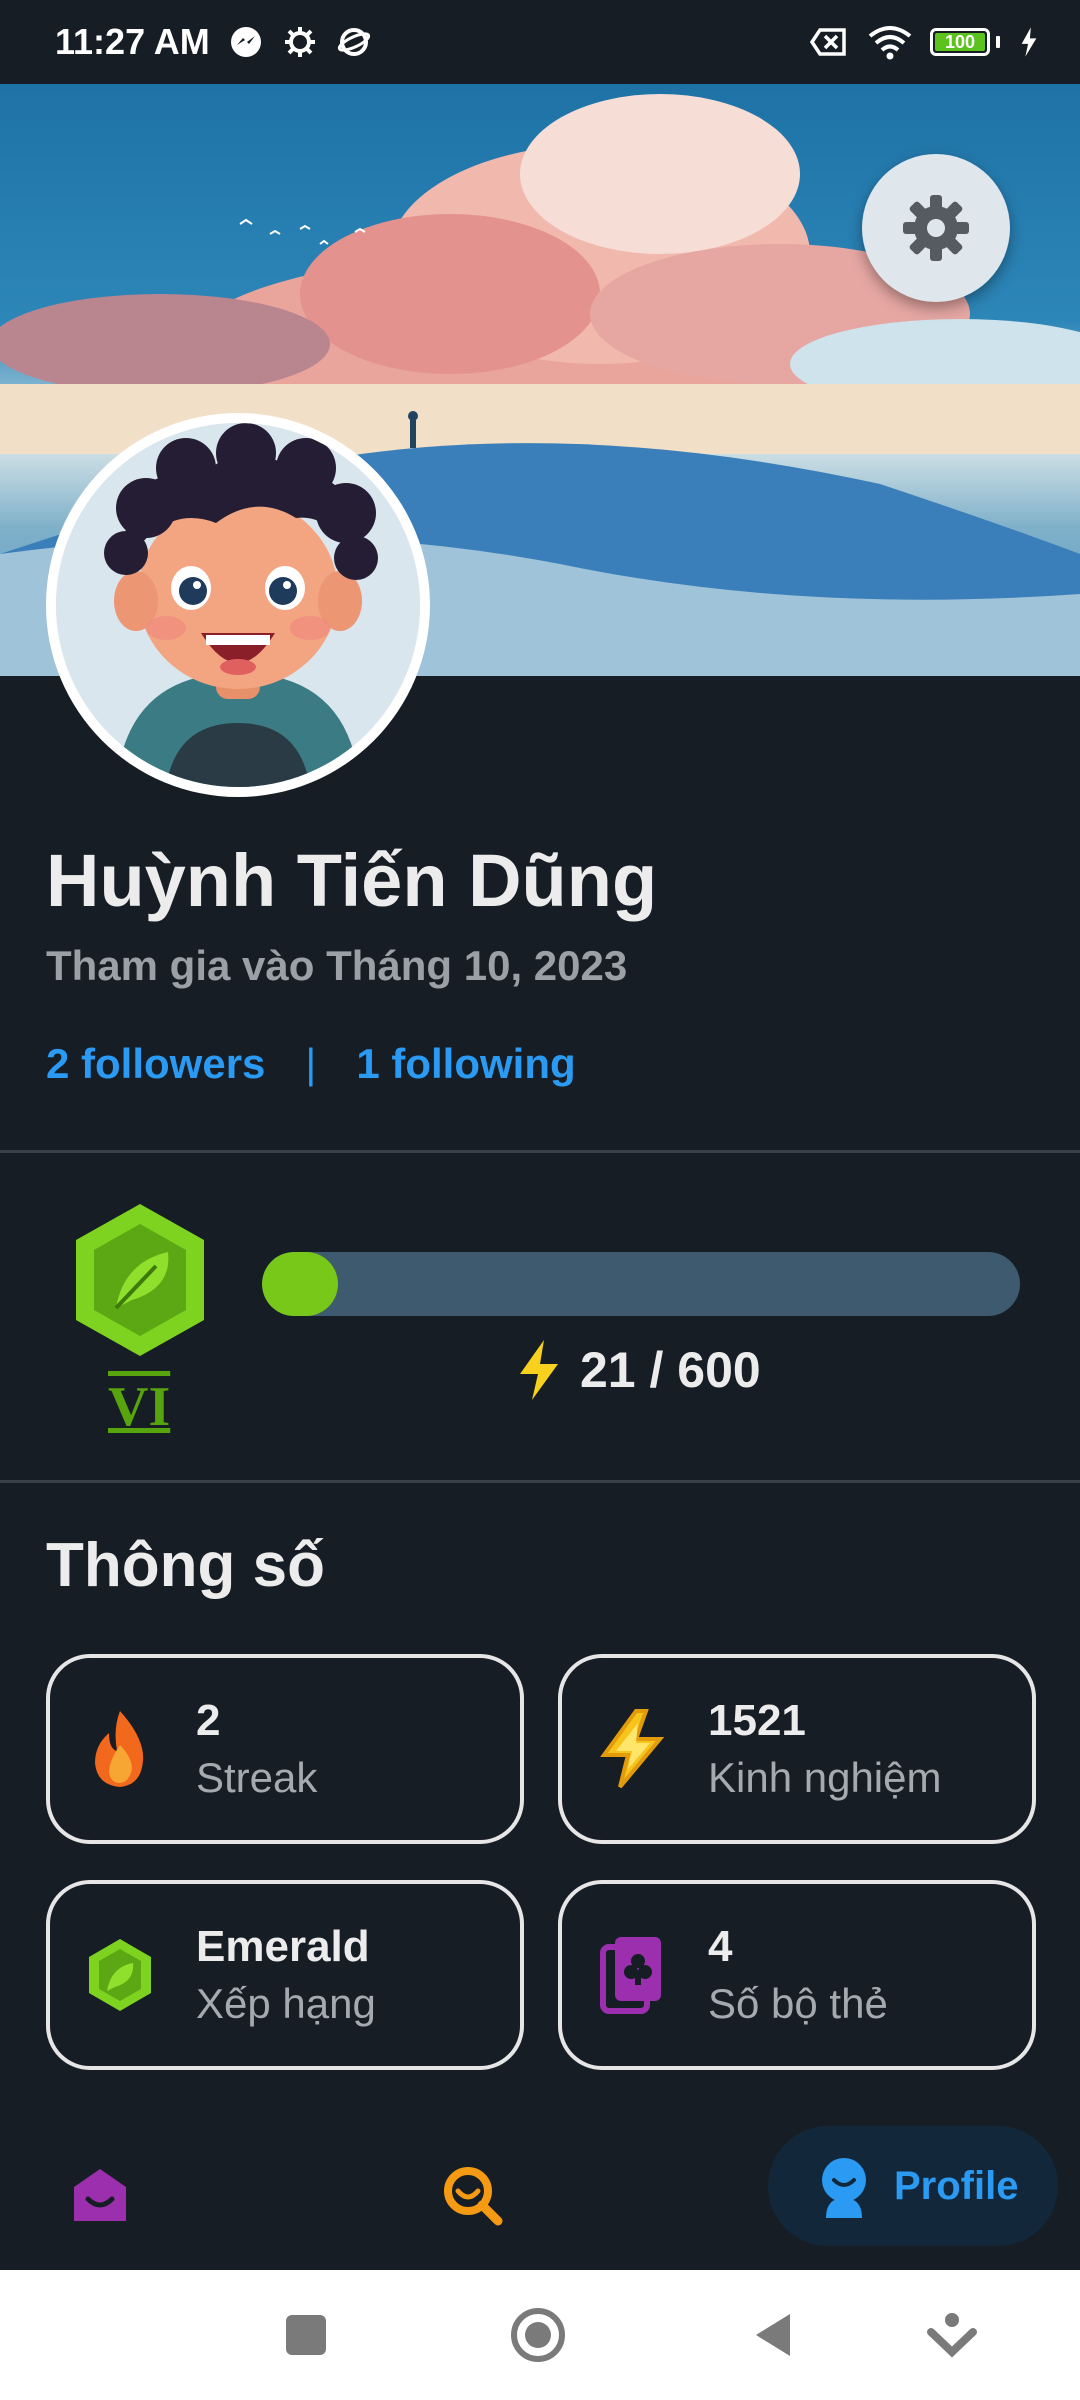 This screenshot has width=1080, height=2400. I want to click on battery-level: 100, so click(960, 41).